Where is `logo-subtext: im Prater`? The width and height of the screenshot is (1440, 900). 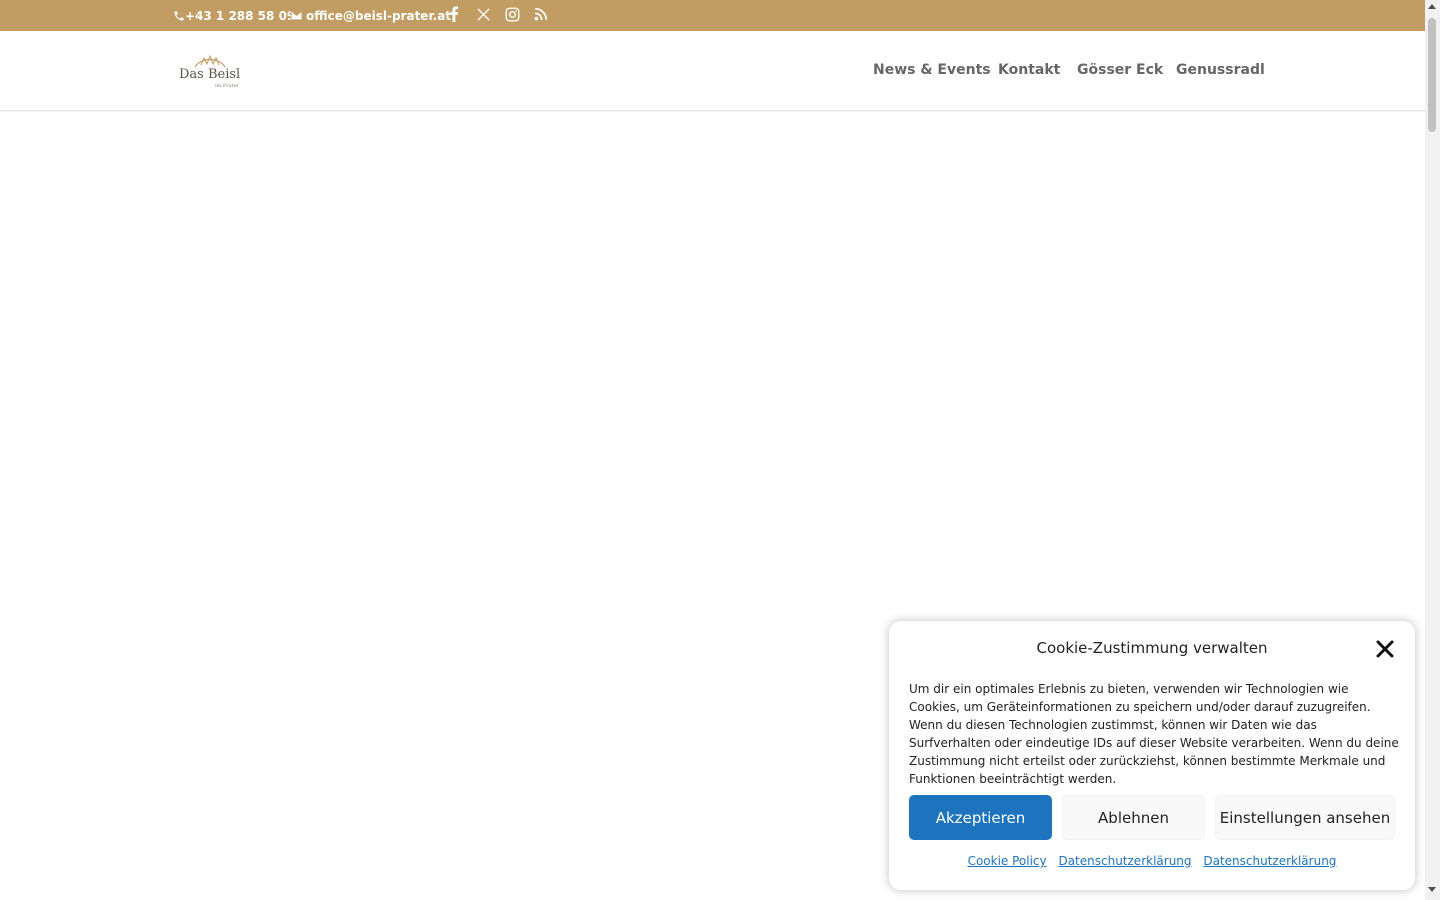
logo-subtext: im Prater is located at coordinates (227, 86).